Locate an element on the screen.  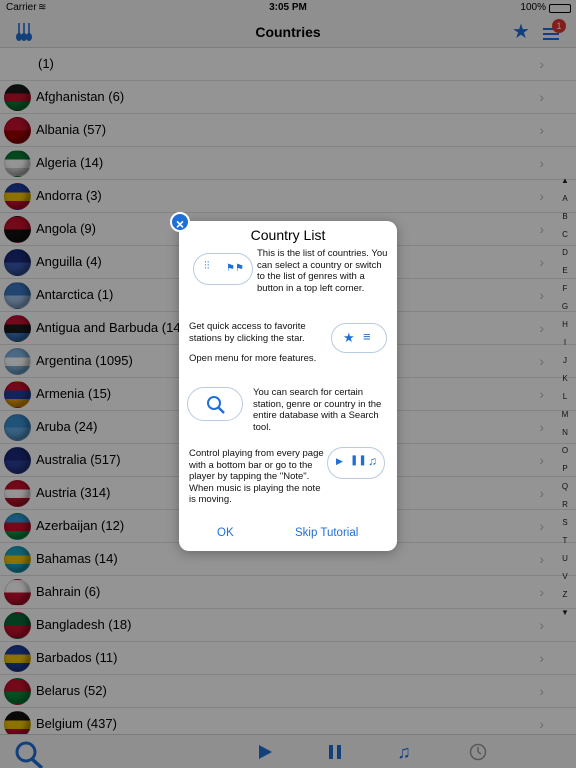
music-note-icon: ♫ is located at coordinates (372, 461).